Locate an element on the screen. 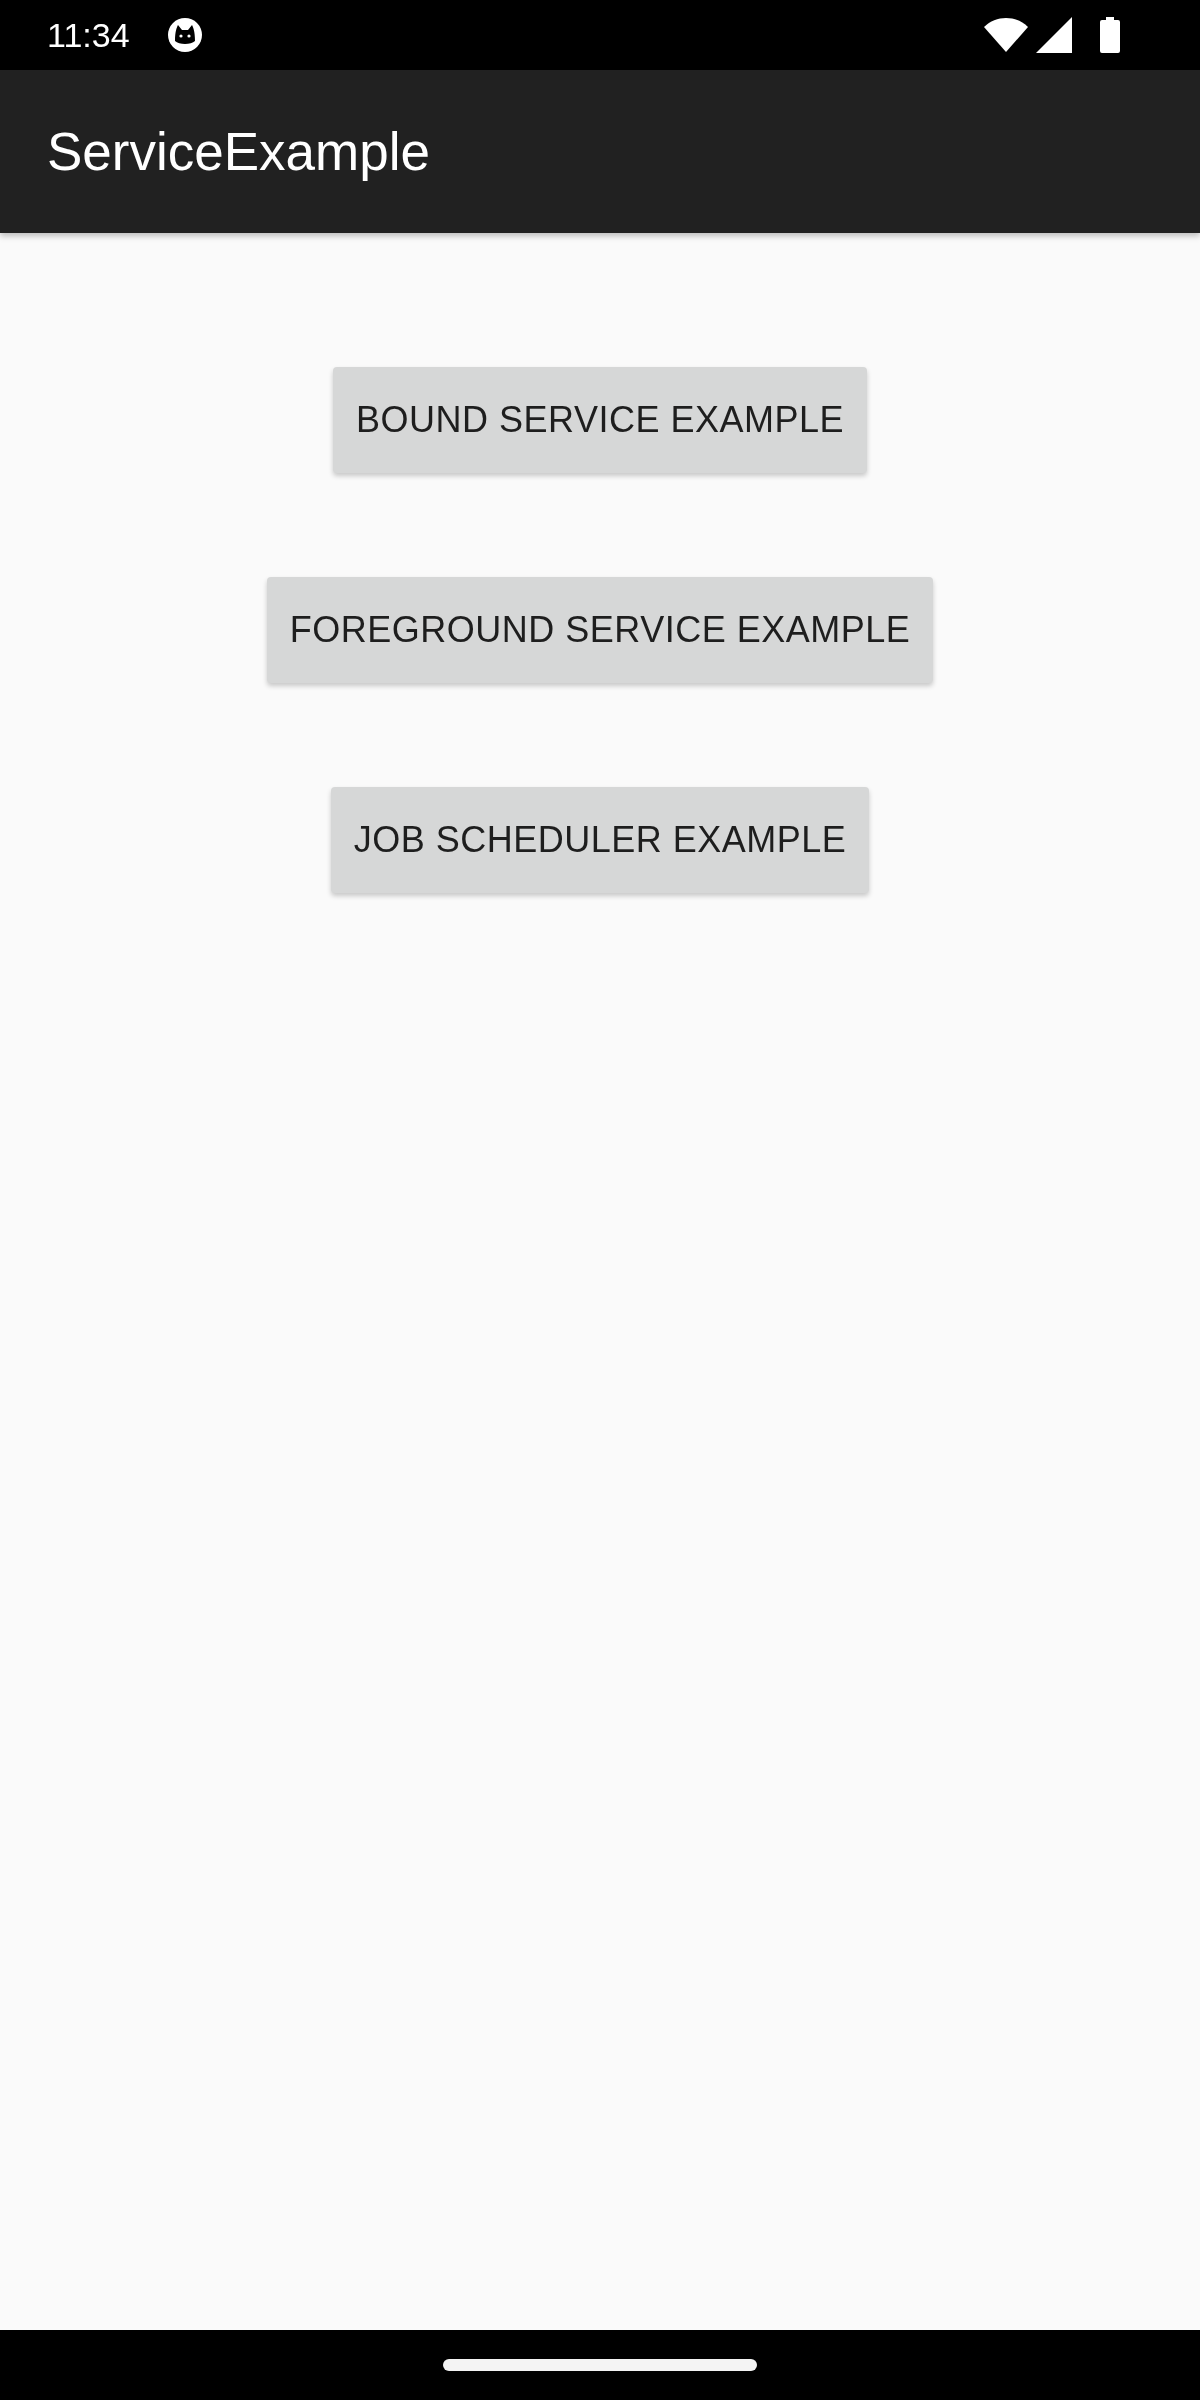 This screenshot has height=2400, width=1200. action-button: BOUND SERVICE EXAMPLE is located at coordinates (600, 420).